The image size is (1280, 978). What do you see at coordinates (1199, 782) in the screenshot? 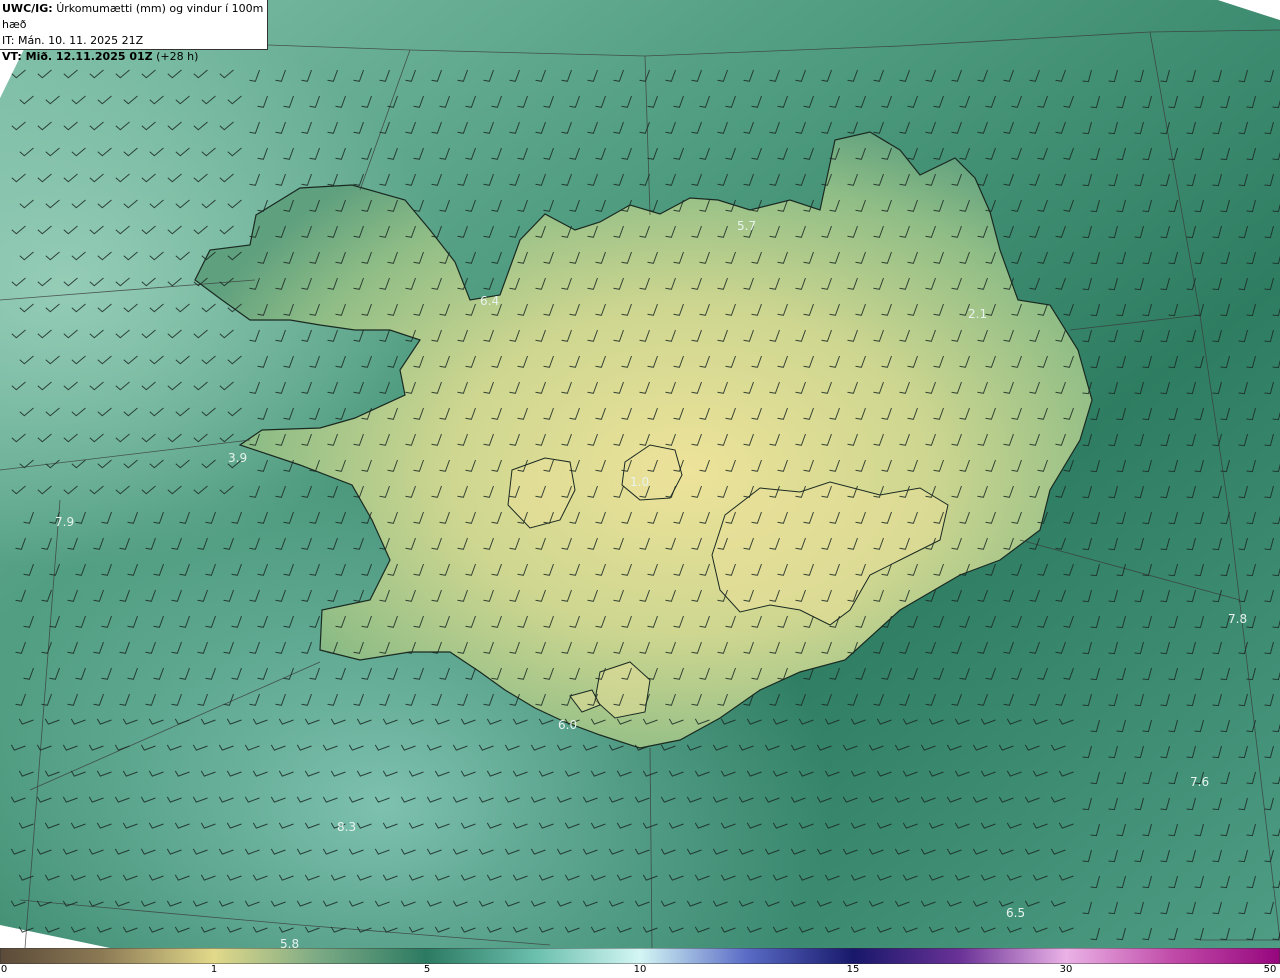
I see `map-label: 7.6` at bounding box center [1199, 782].